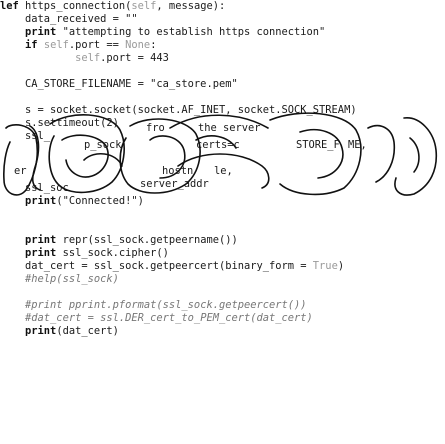 This screenshot has height=444, width=445. What do you see at coordinates (72, 331) in the screenshot?
I see `code-line: print(dat_cert)` at bounding box center [72, 331].